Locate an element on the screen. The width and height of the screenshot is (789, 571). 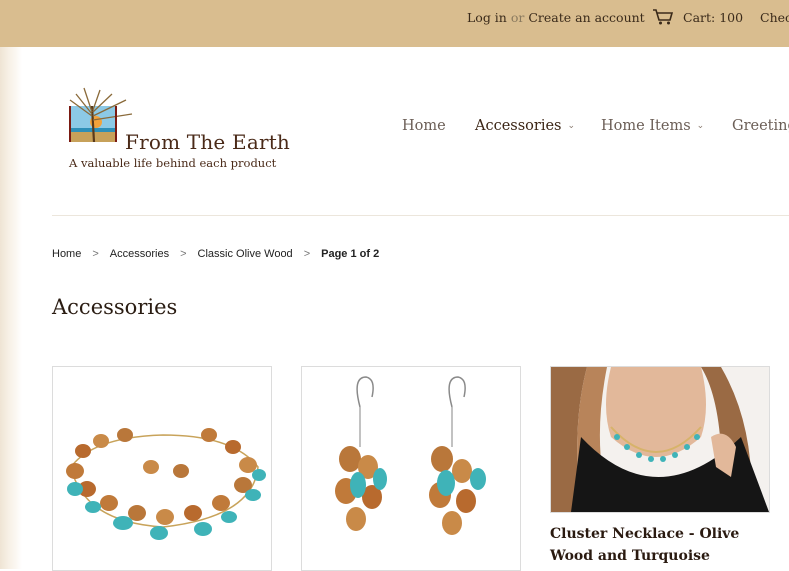
nav-item-home-items: Home Items ⌄ is located at coordinates (652, 126).